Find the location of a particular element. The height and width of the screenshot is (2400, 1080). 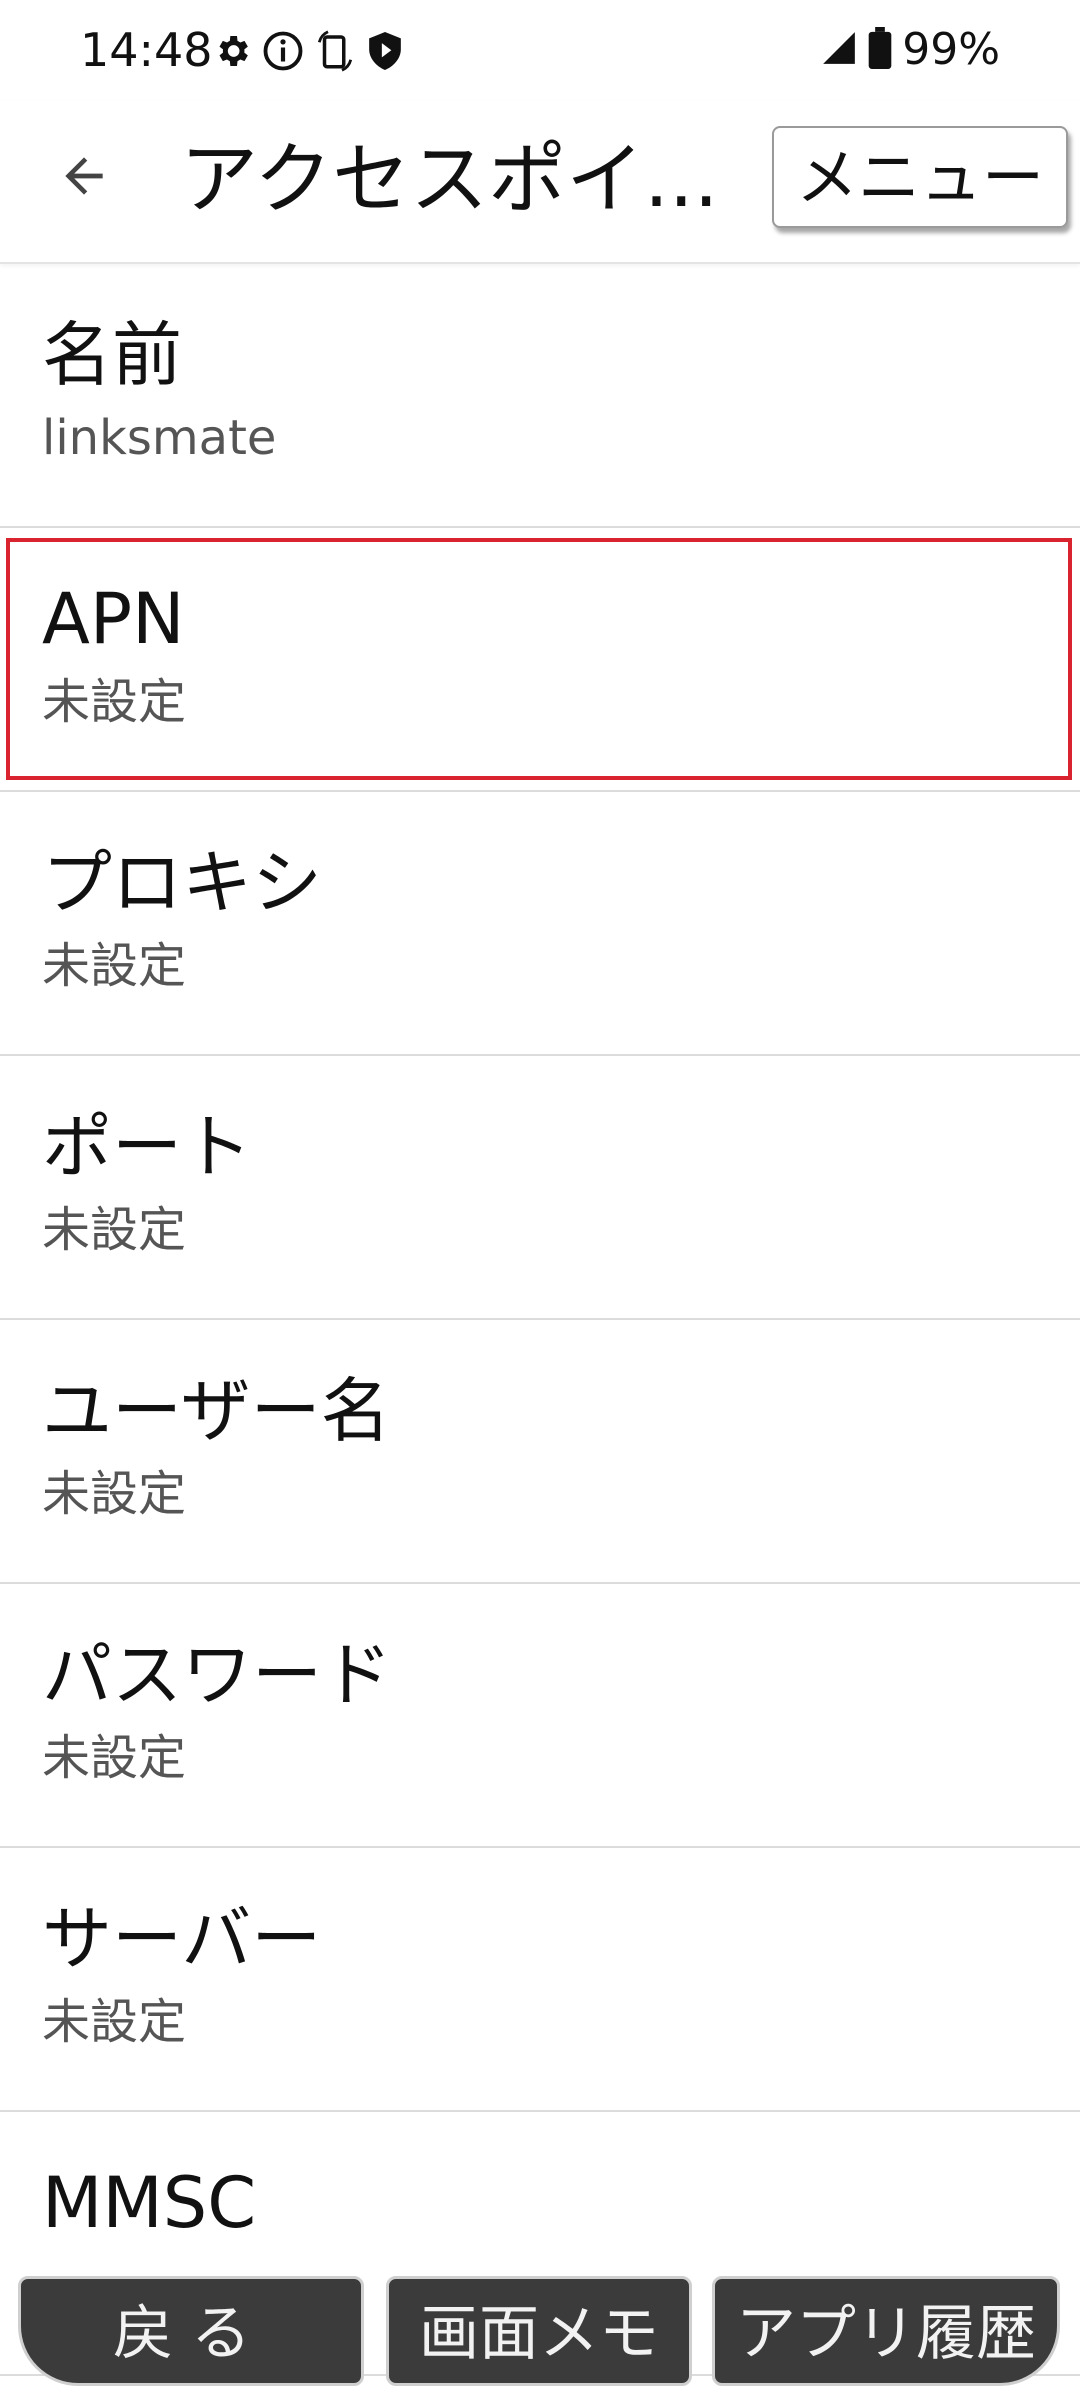

pref-title: パスワード is located at coordinates (217, 1675).